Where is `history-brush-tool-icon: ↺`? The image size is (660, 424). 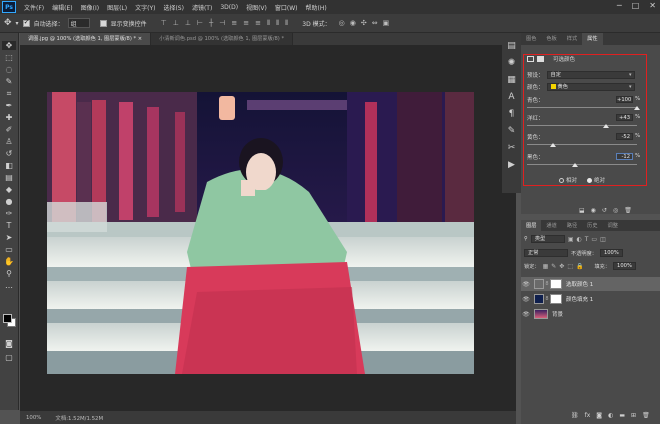 history-brush-tool-icon: ↺ is located at coordinates (9, 153).